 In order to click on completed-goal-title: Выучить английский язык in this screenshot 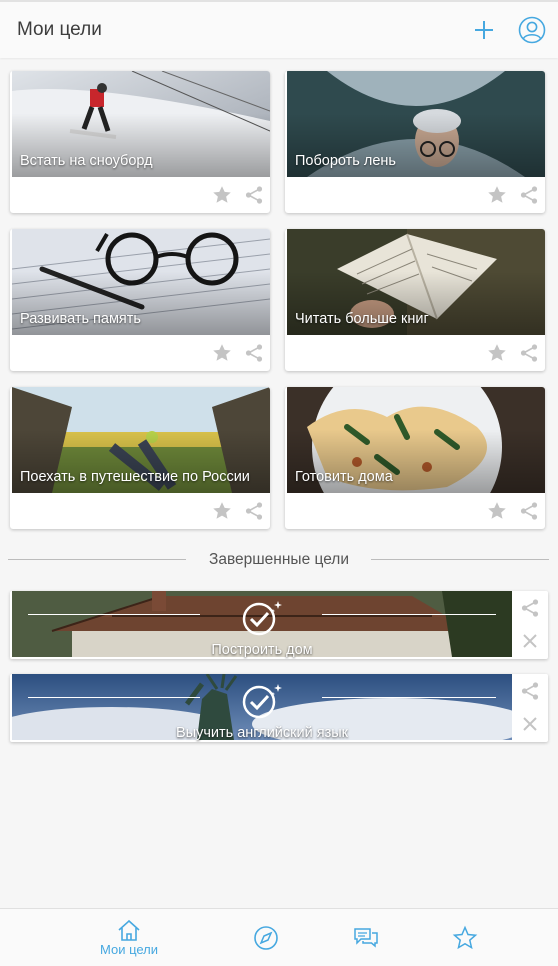, I will do `click(261, 733)`.